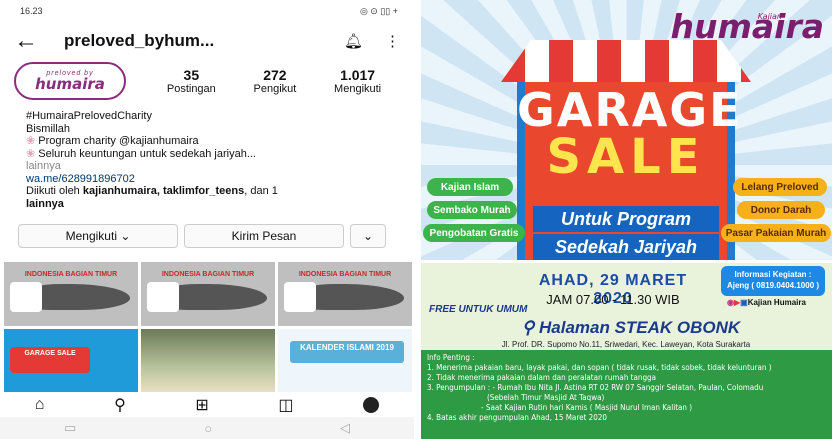  Describe the element at coordinates (120, 405) in the screenshot. I see `search-icon: ⚲` at that location.